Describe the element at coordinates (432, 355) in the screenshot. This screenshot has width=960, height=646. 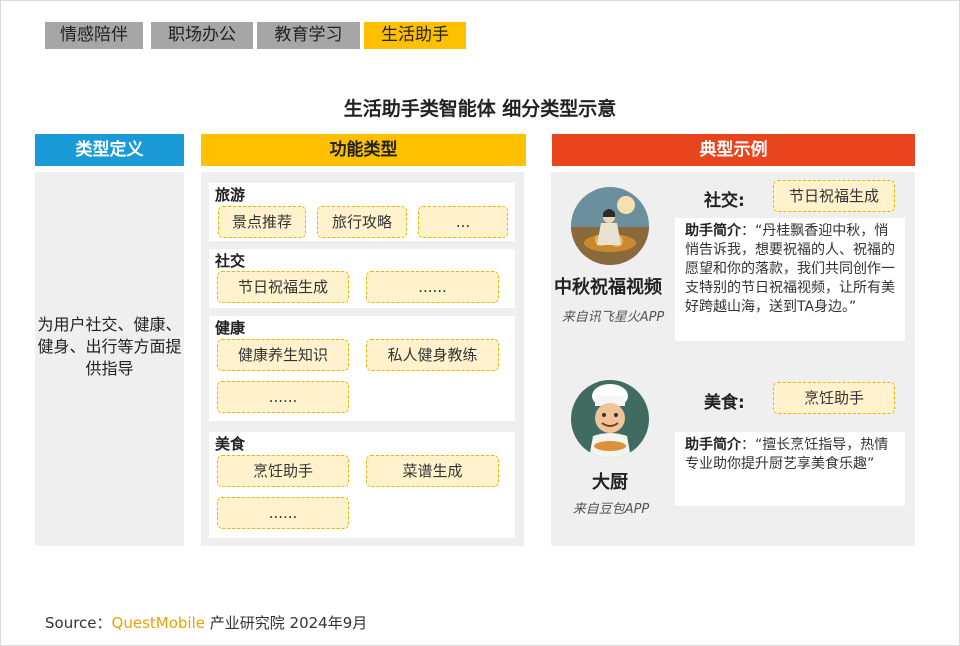
I see `function-pill: 私人健身教练` at that location.